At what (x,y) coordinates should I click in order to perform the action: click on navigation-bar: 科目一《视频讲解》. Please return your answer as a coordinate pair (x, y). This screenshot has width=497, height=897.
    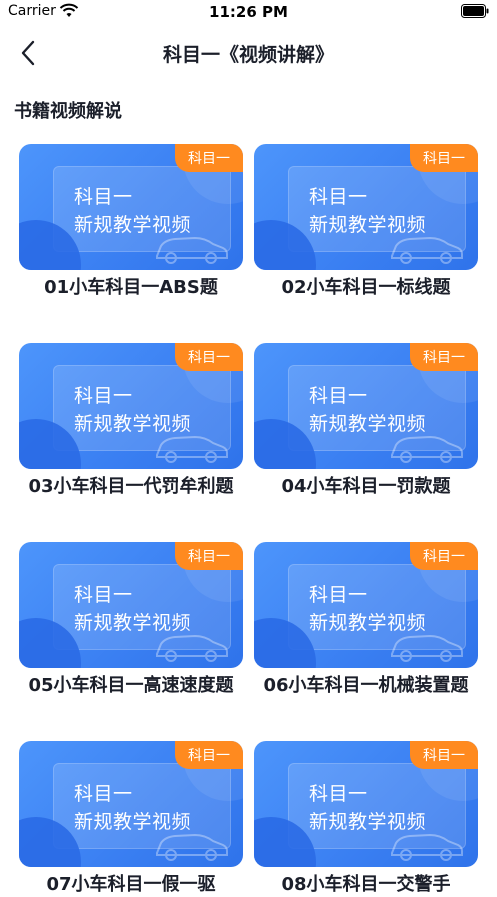
    Looking at the image, I should click on (248, 52).